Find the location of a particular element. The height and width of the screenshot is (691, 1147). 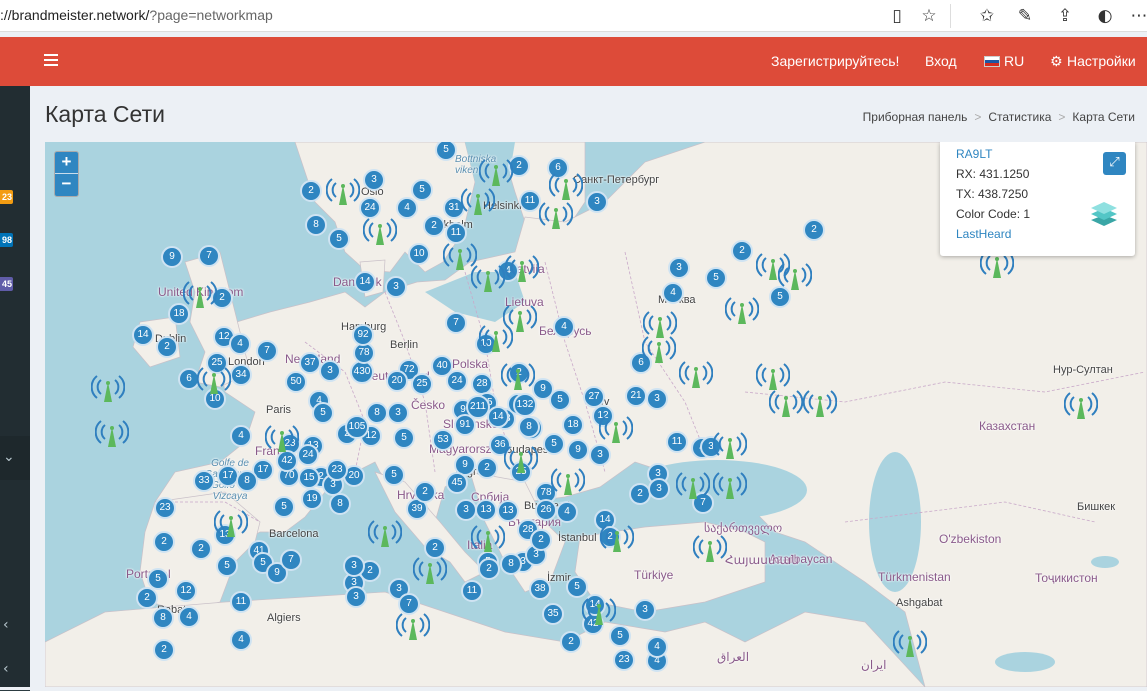

map-cluster-marker: 18 is located at coordinates (573, 425).